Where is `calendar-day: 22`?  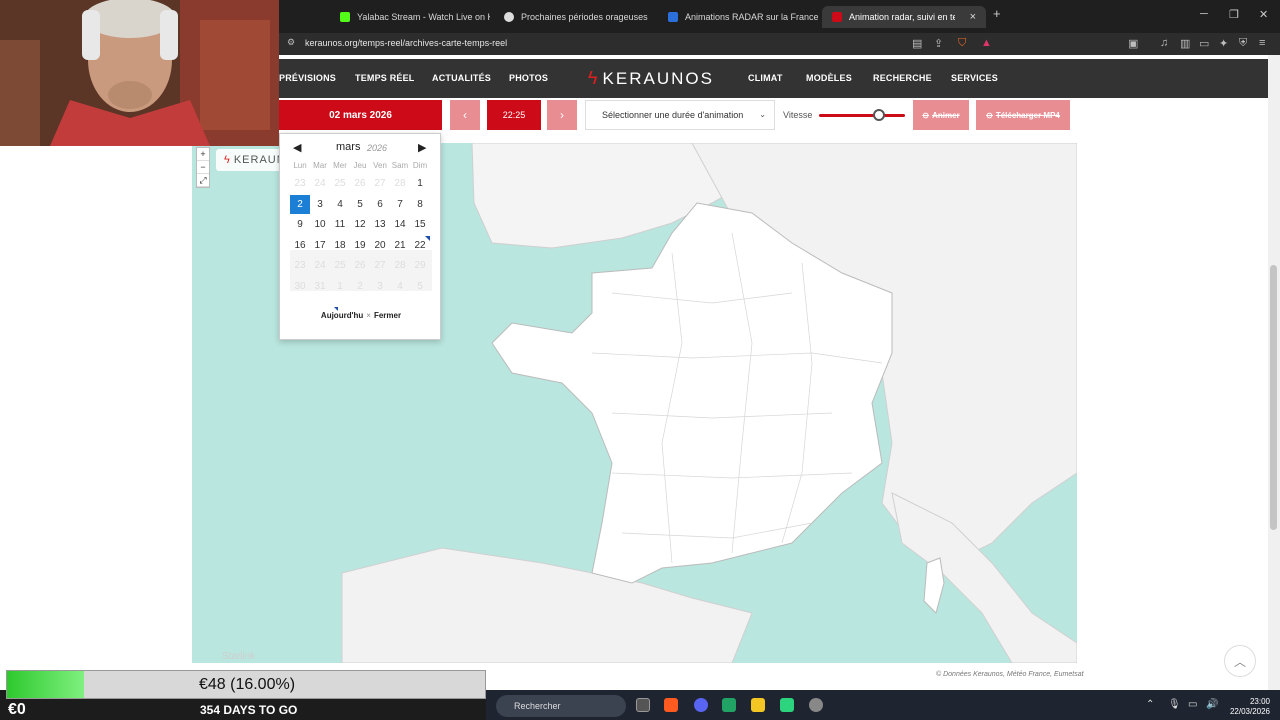 calendar-day: 22 is located at coordinates (420, 245).